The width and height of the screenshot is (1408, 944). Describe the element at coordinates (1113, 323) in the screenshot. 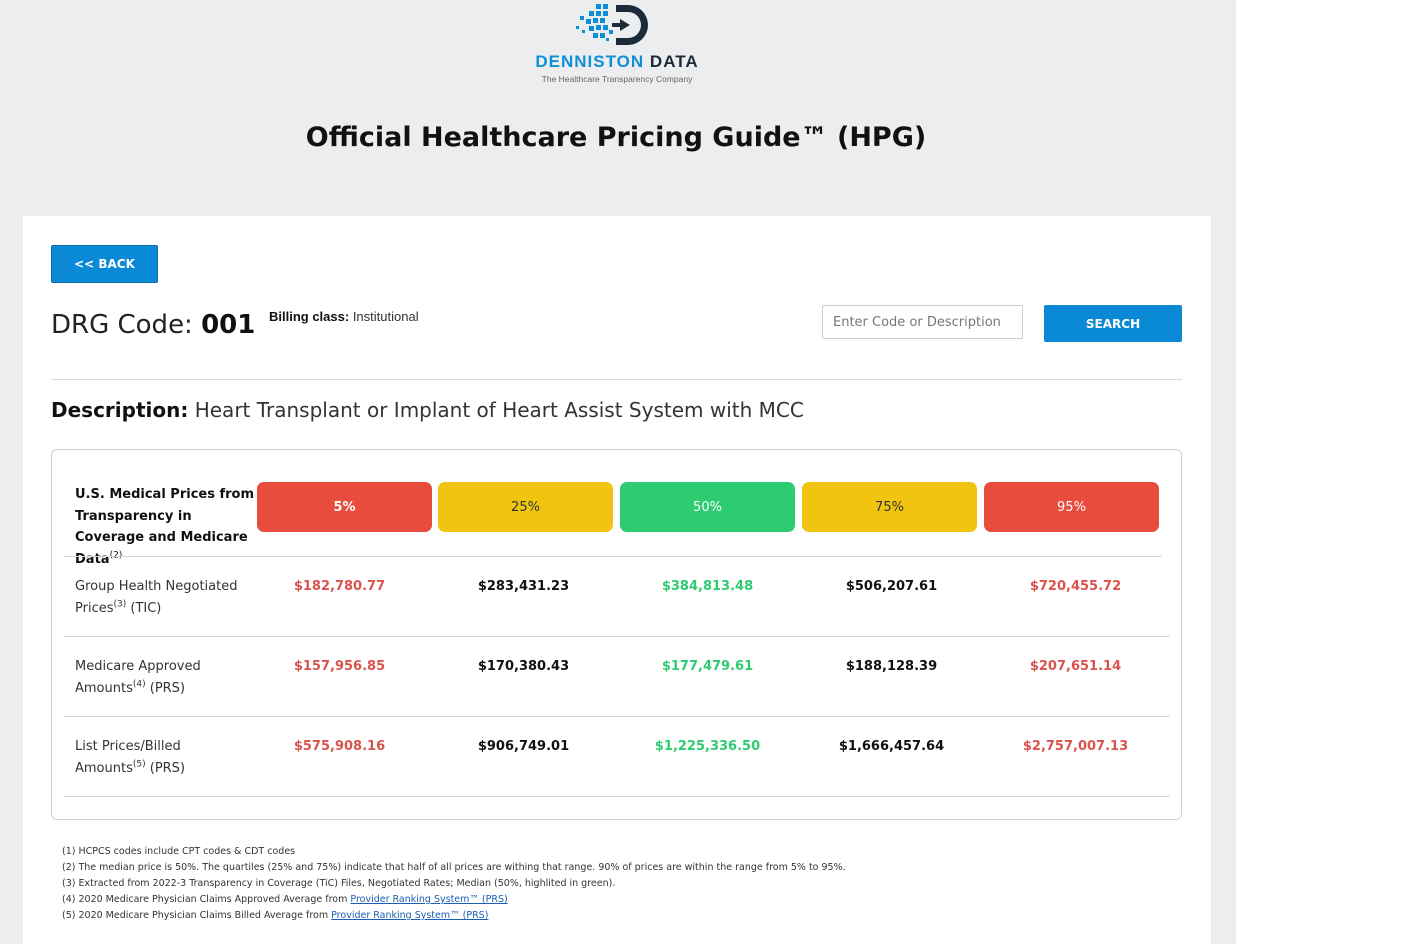

I see `search-button: SEARCH` at that location.